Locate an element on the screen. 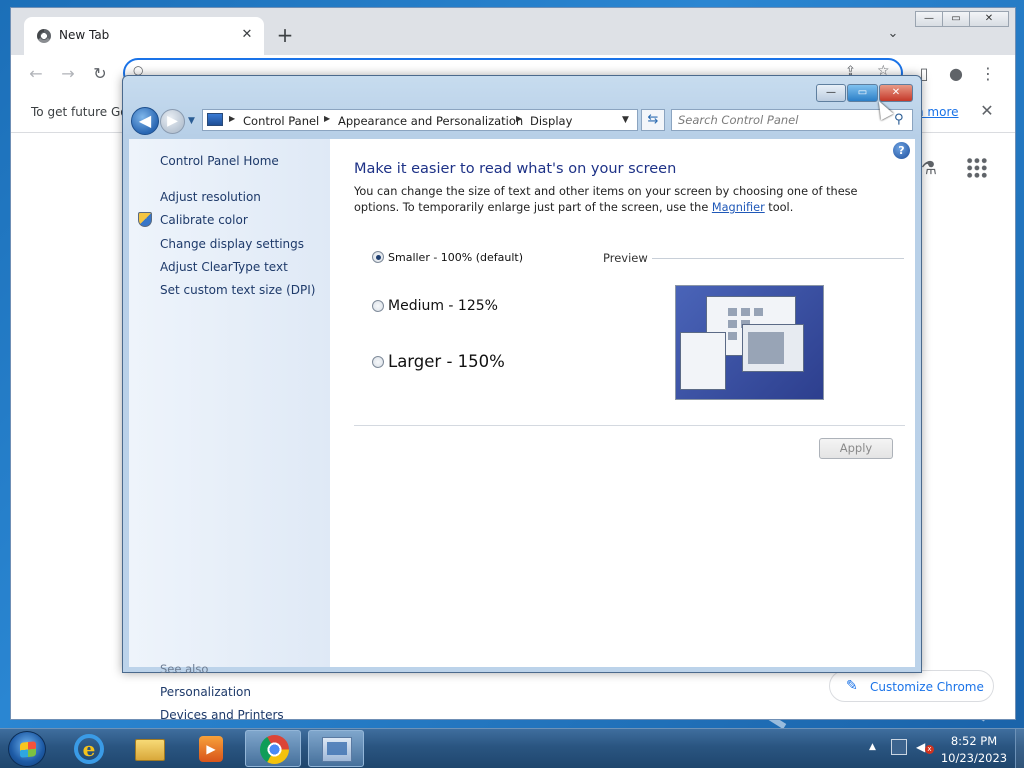 The image size is (1024, 768). search-input is located at coordinates (783, 120).